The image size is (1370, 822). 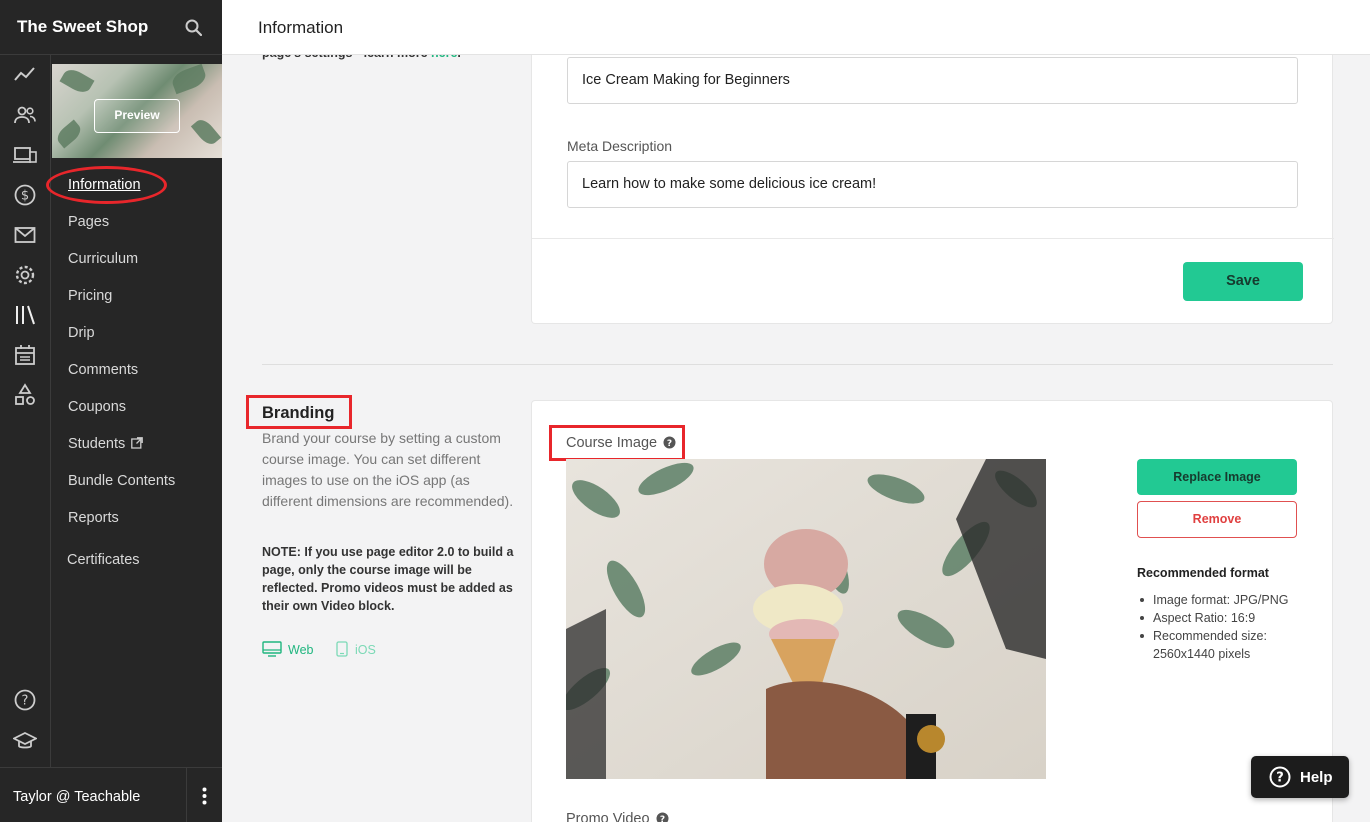 I want to click on external-link-icon, so click(x=137, y=443).